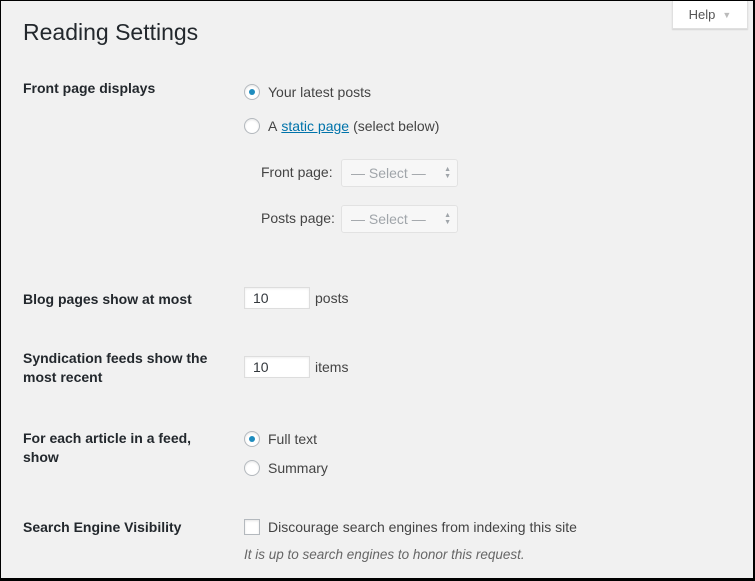  What do you see at coordinates (388, 173) in the screenshot?
I see `front-page-select-value: — Select —` at bounding box center [388, 173].